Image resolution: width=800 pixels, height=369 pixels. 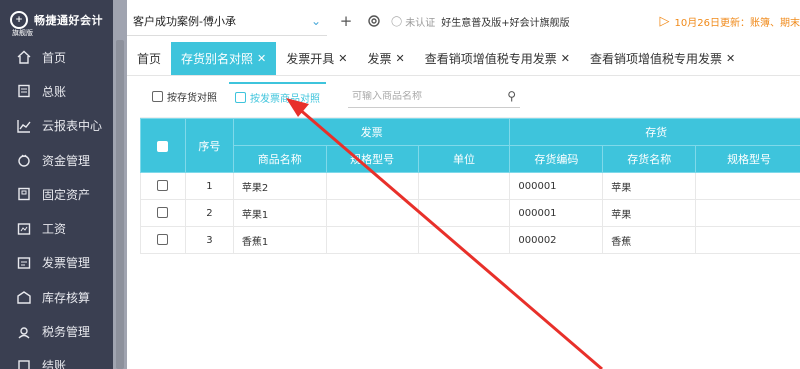 What do you see at coordinates (66, 297) in the screenshot?
I see `sidebar-item-label: 库存核算` at bounding box center [66, 297].